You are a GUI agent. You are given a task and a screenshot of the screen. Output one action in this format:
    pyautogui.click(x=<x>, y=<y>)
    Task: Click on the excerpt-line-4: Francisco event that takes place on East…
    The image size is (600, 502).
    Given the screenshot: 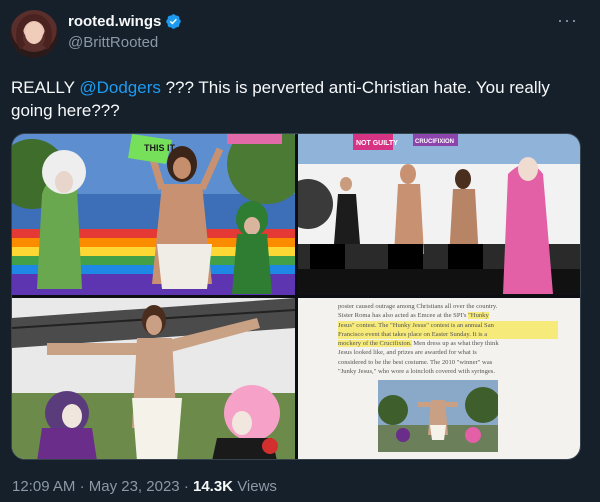 What is the action you would take?
    pyautogui.click(x=448, y=334)
    